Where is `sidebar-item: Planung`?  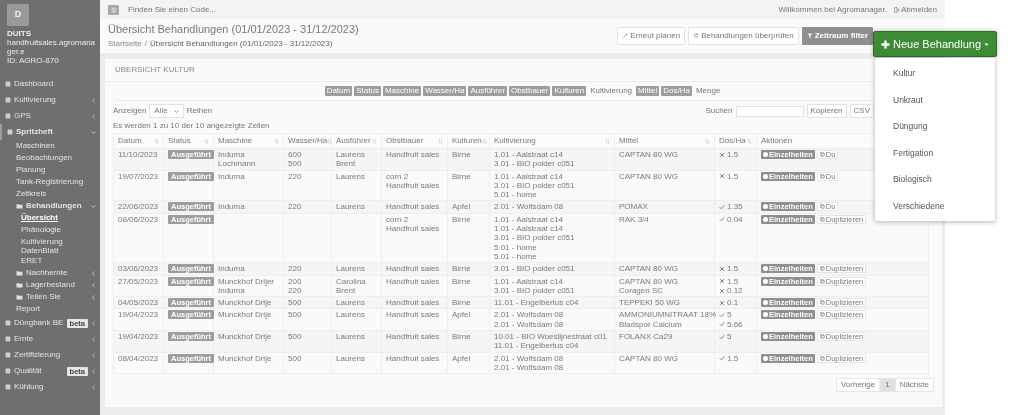 sidebar-item: Planung is located at coordinates (50, 170).